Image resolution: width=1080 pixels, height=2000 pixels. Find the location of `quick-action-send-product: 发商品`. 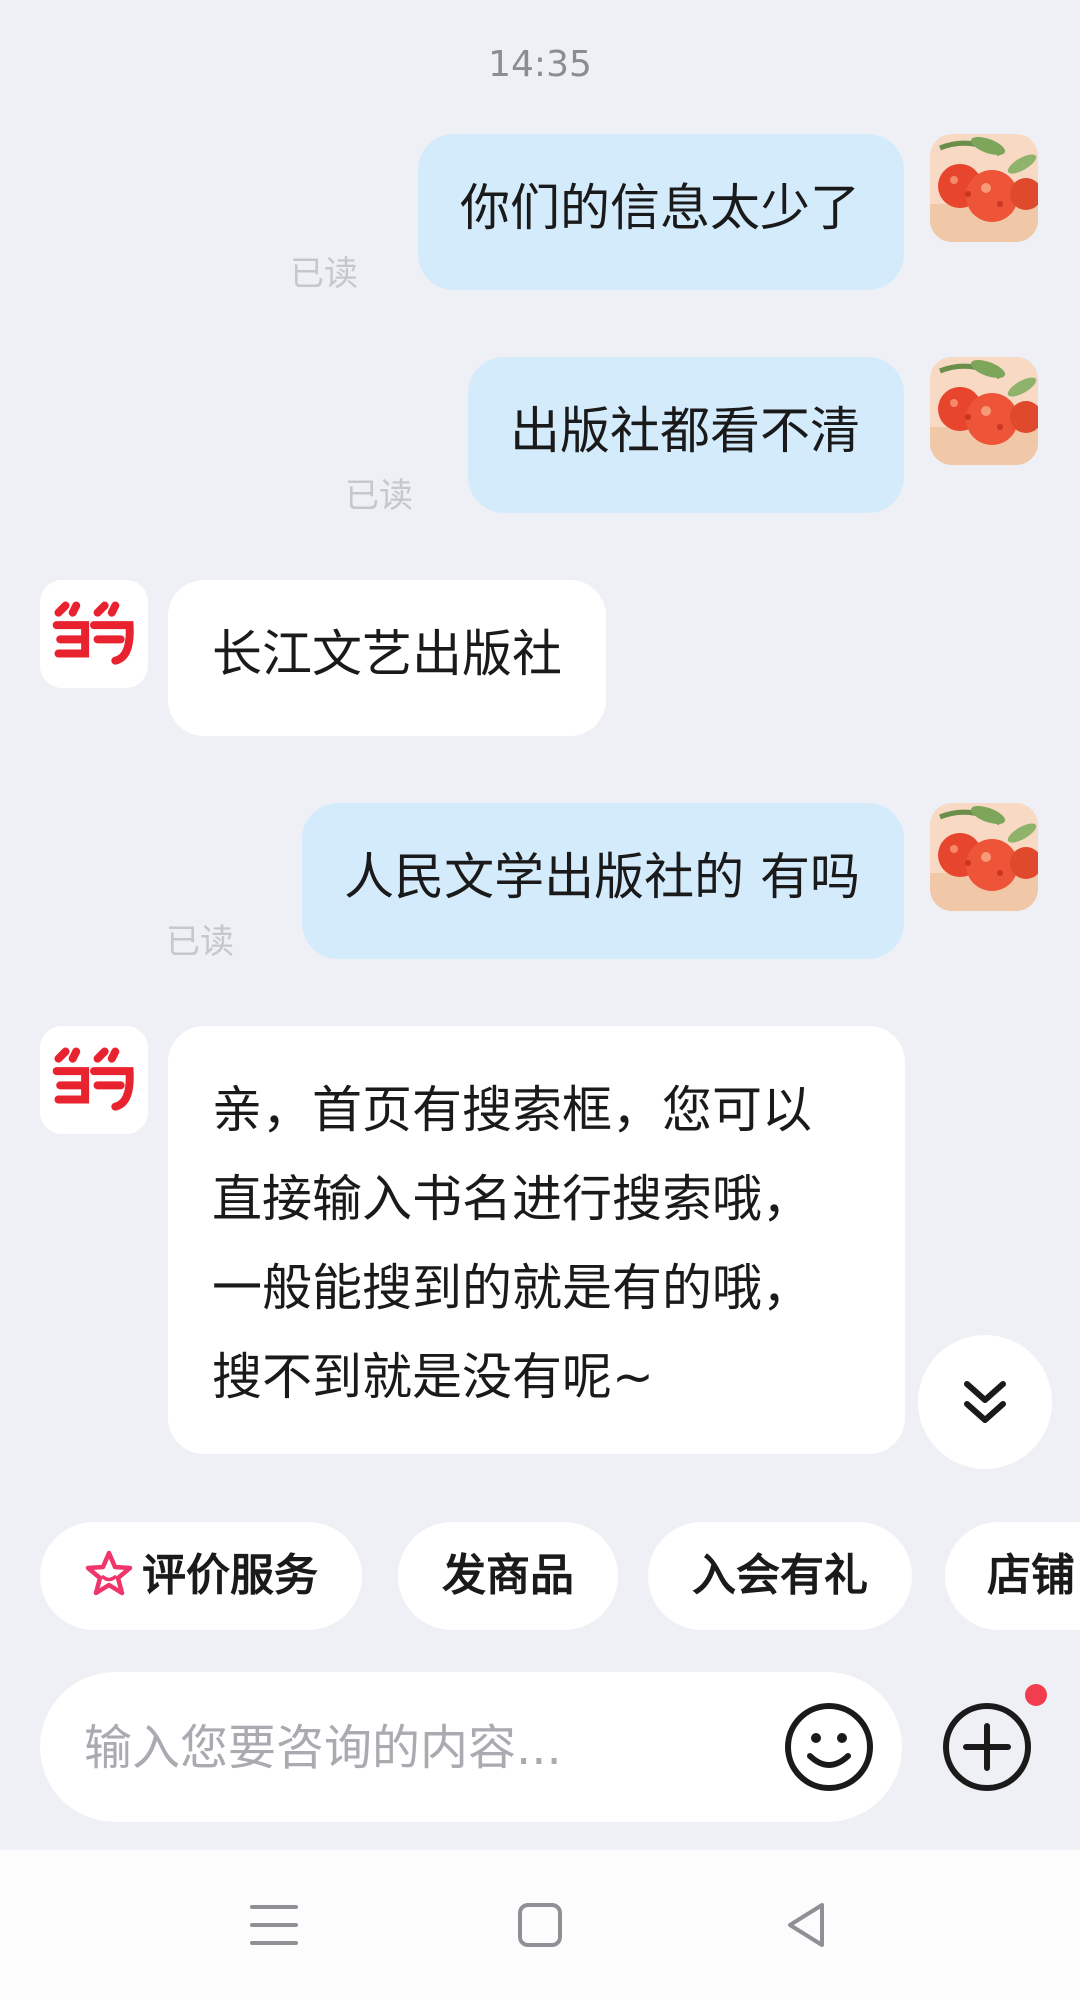

quick-action-send-product: 发商品 is located at coordinates (508, 1576).